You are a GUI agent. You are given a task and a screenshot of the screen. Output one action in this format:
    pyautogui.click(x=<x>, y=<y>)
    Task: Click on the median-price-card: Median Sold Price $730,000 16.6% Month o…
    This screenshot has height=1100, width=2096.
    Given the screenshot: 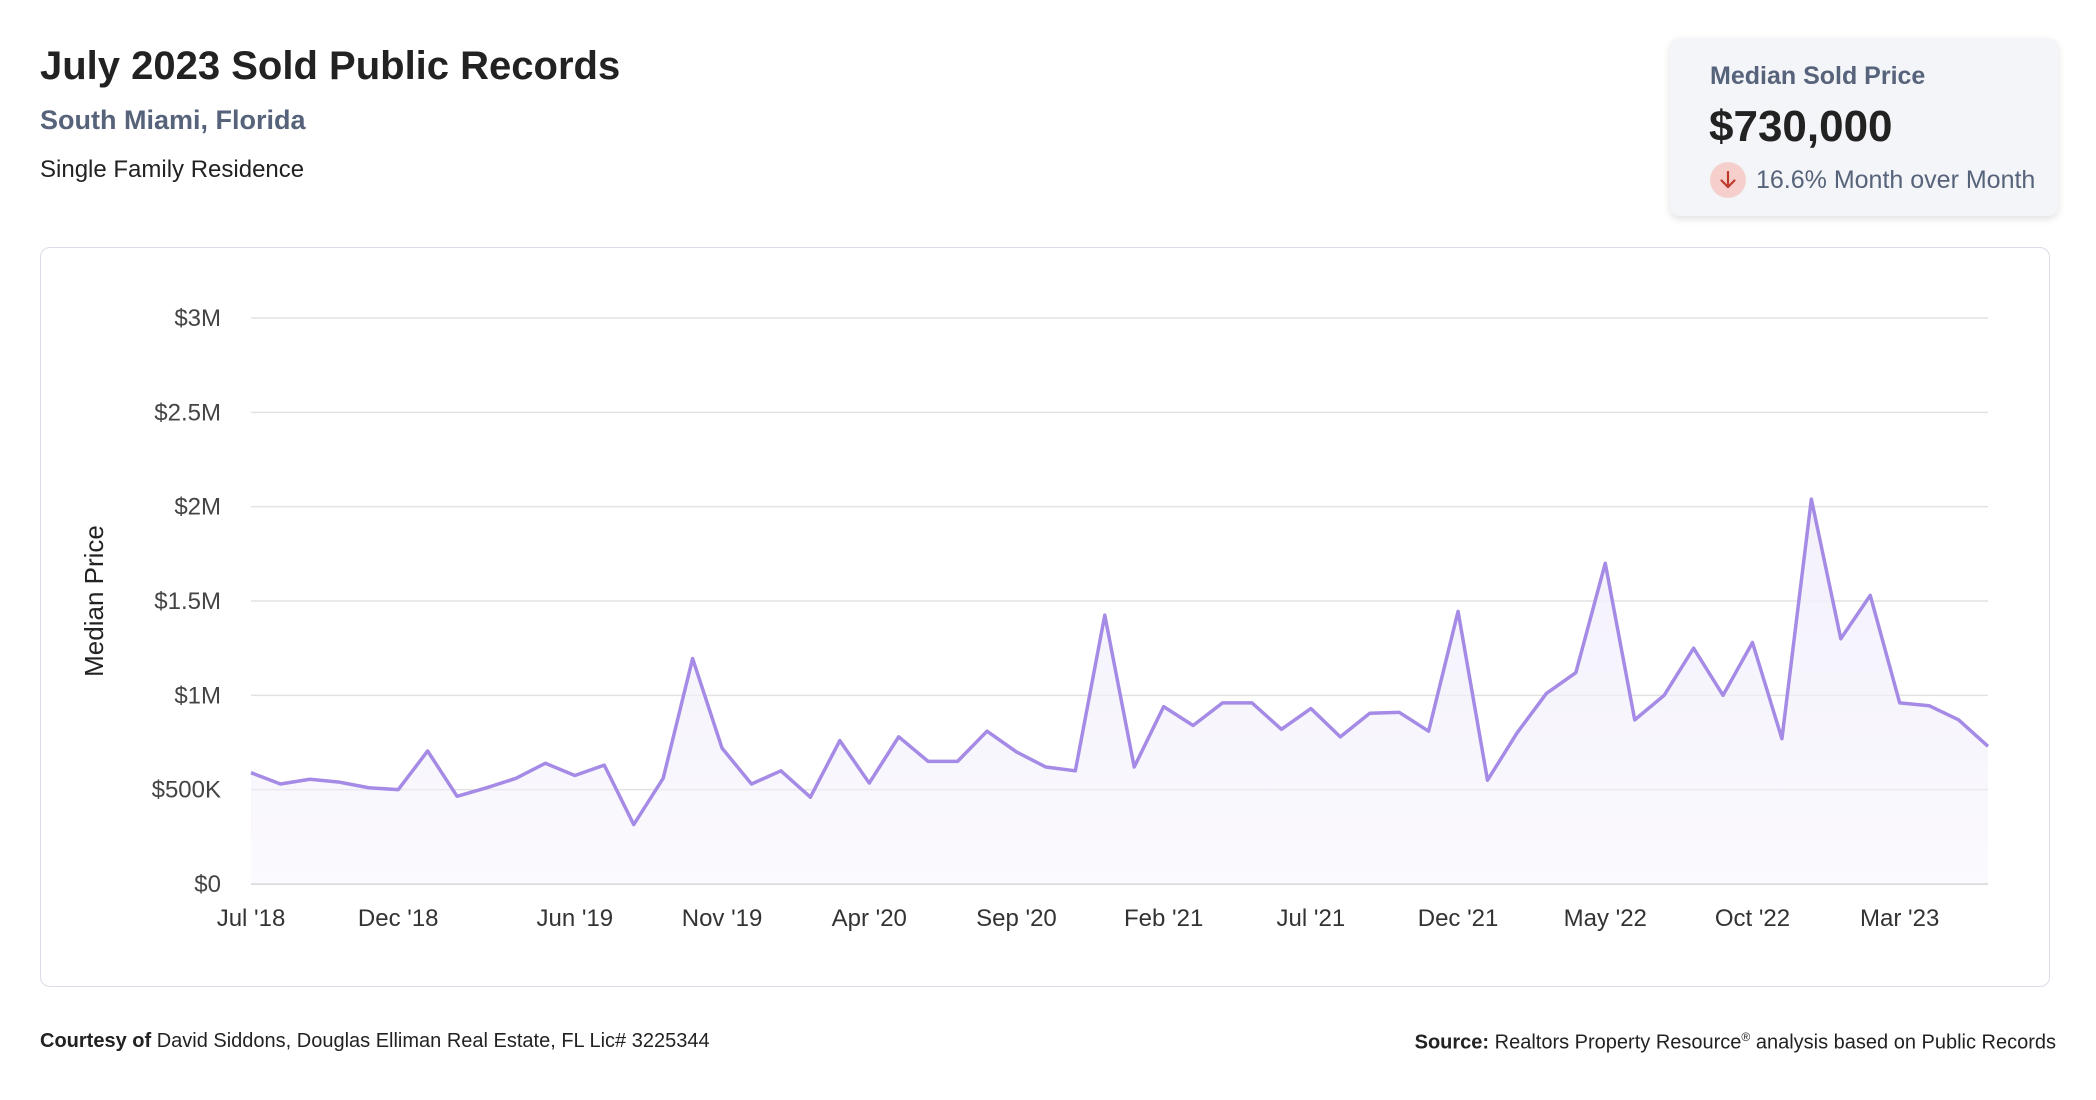 What is the action you would take?
    pyautogui.click(x=1864, y=127)
    